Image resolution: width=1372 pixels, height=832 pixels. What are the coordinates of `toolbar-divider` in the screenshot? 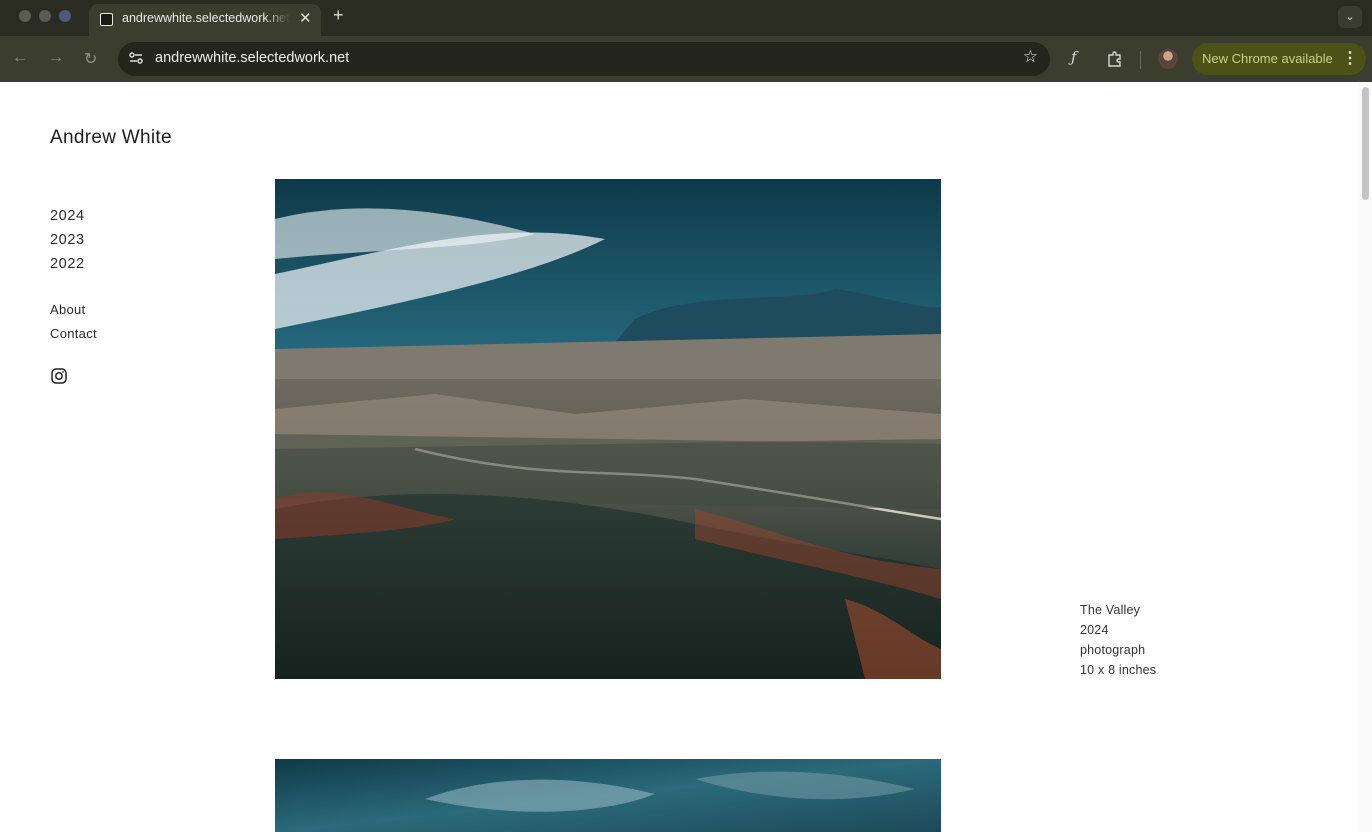 It's located at (1140, 60).